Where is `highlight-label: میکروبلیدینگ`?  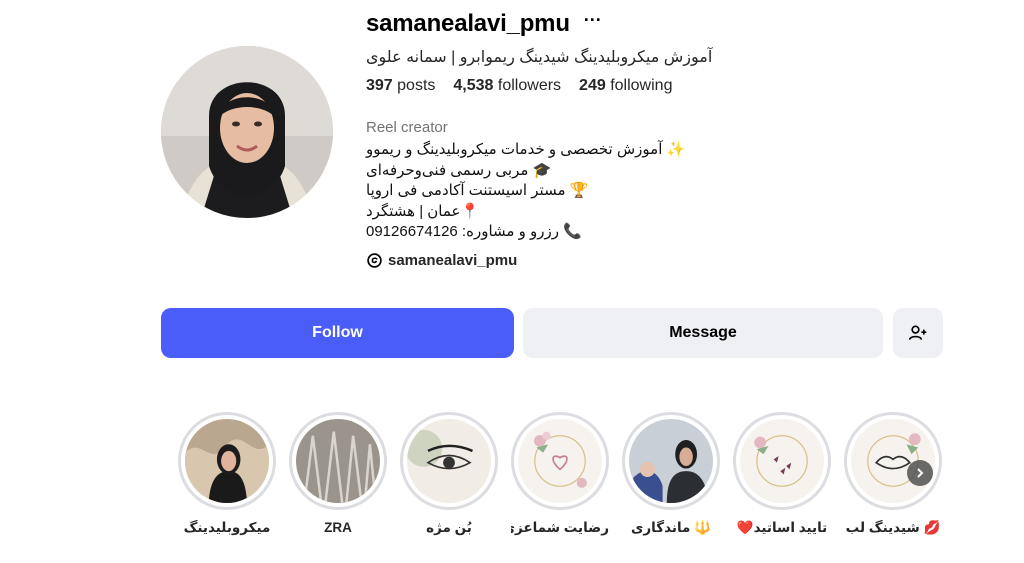
highlight-label: میکروبلیدینگ is located at coordinates (227, 527).